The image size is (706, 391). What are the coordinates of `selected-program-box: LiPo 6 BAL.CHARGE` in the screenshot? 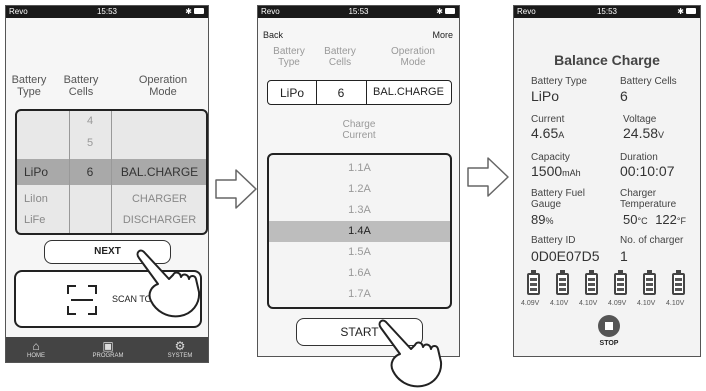 It's located at (359, 92).